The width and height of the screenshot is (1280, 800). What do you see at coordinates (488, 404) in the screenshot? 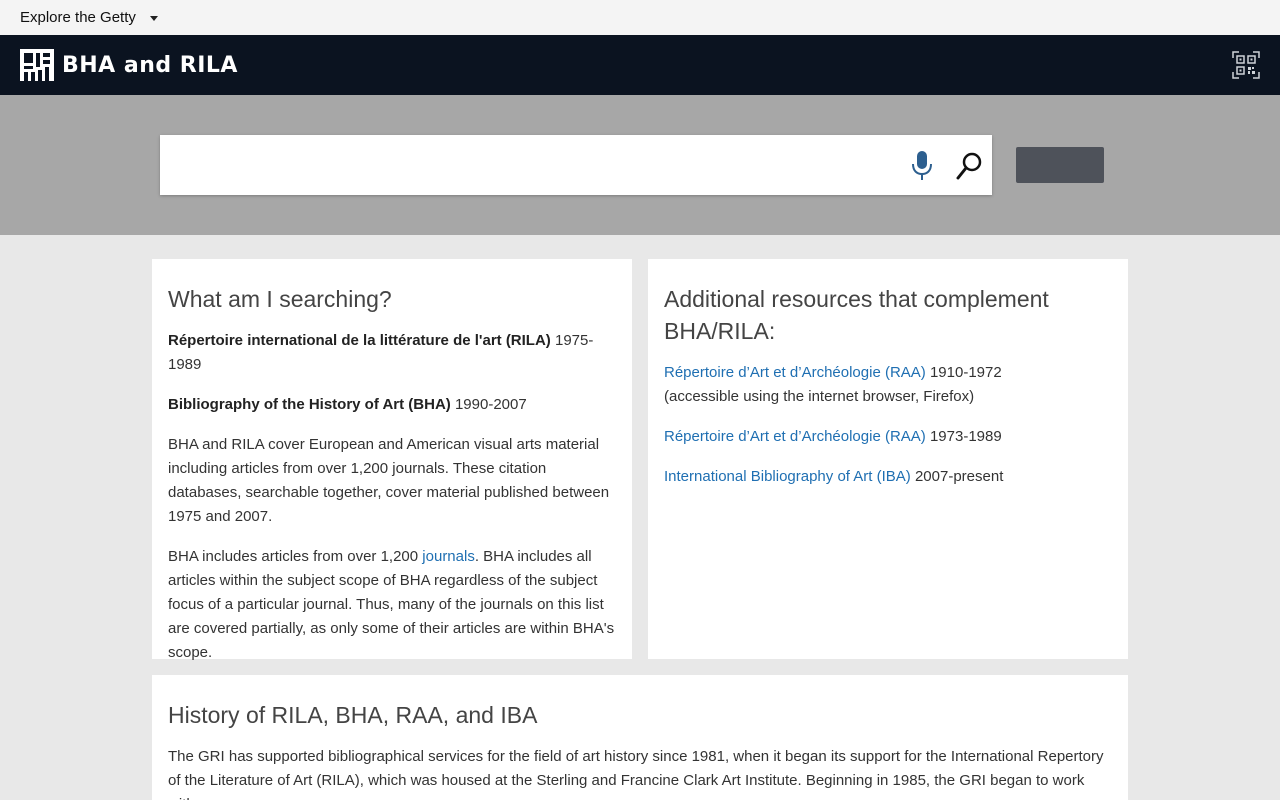
I see `bha-years: 1990-2007` at bounding box center [488, 404].